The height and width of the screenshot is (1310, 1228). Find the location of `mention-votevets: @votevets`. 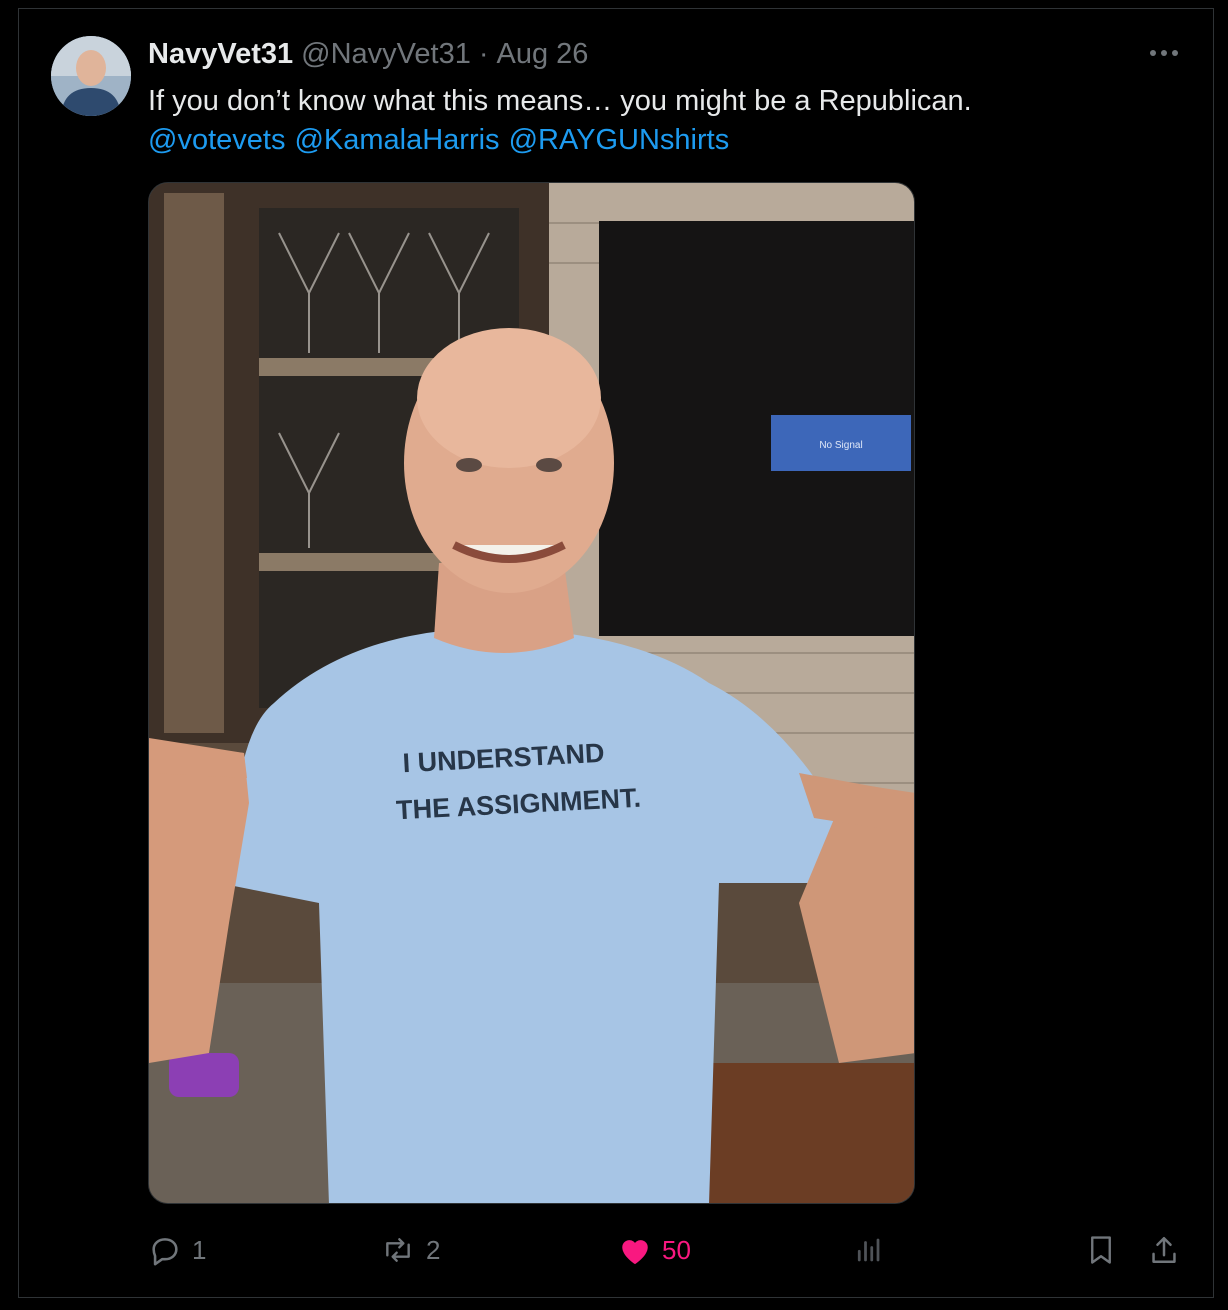

mention-votevets: @votevets is located at coordinates (216, 140).